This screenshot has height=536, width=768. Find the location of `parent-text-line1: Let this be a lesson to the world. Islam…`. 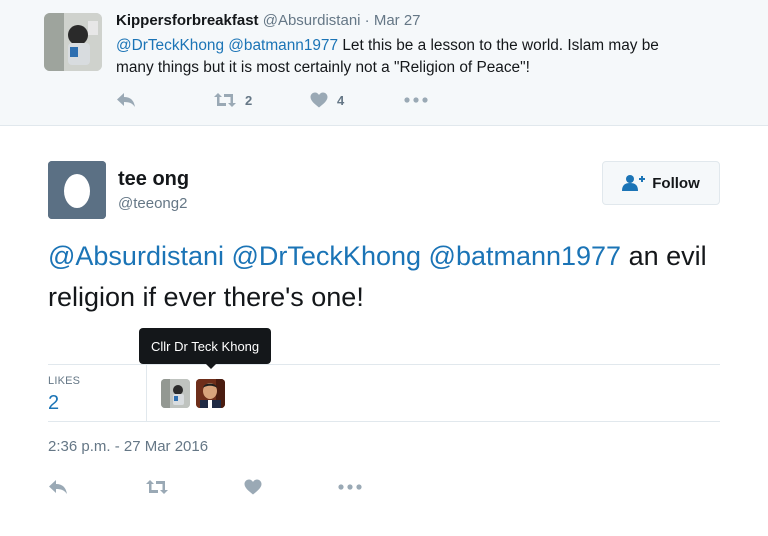

parent-text-line1: Let this be a lesson to the world. Islam… is located at coordinates (498, 45).